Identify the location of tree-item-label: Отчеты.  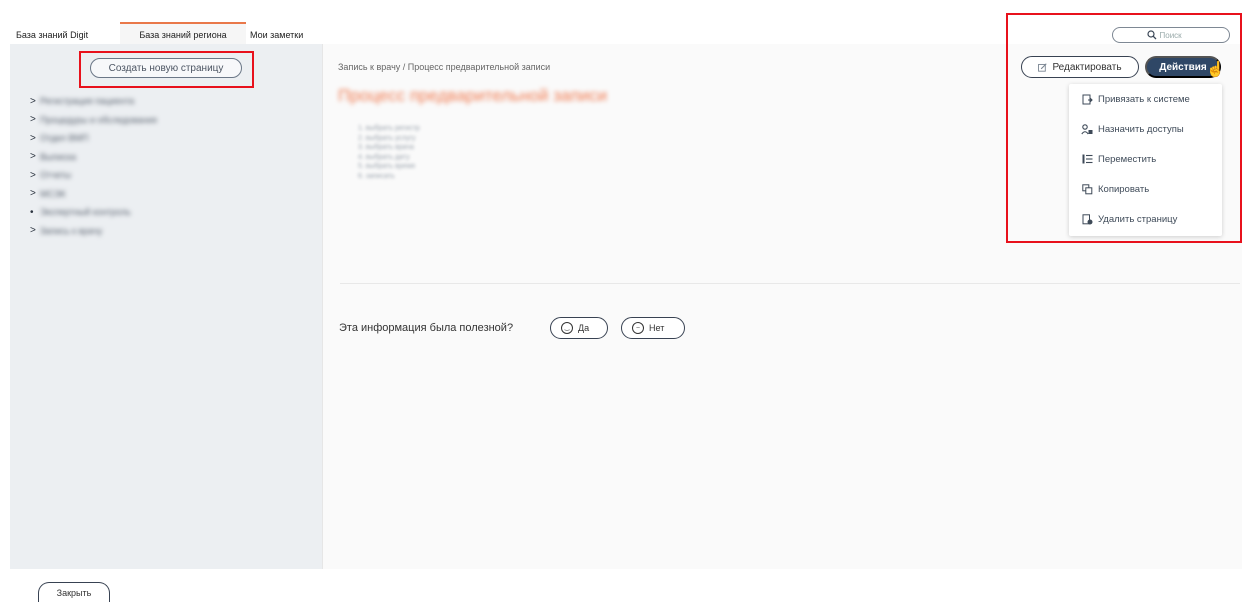
(56, 175).